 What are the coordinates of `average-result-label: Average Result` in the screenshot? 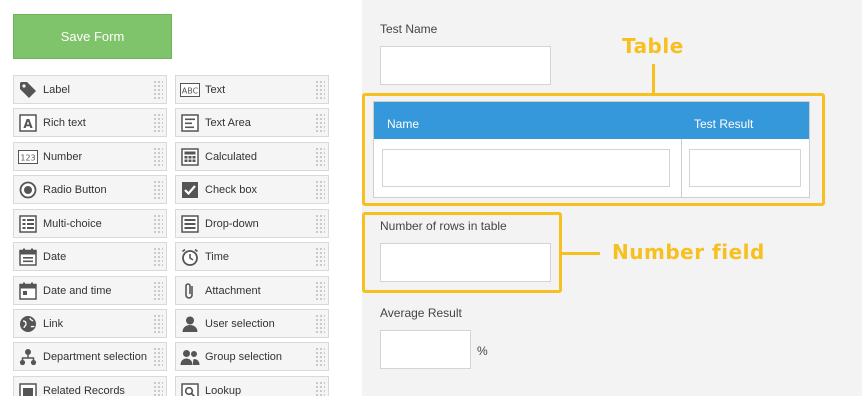 It's located at (421, 313).